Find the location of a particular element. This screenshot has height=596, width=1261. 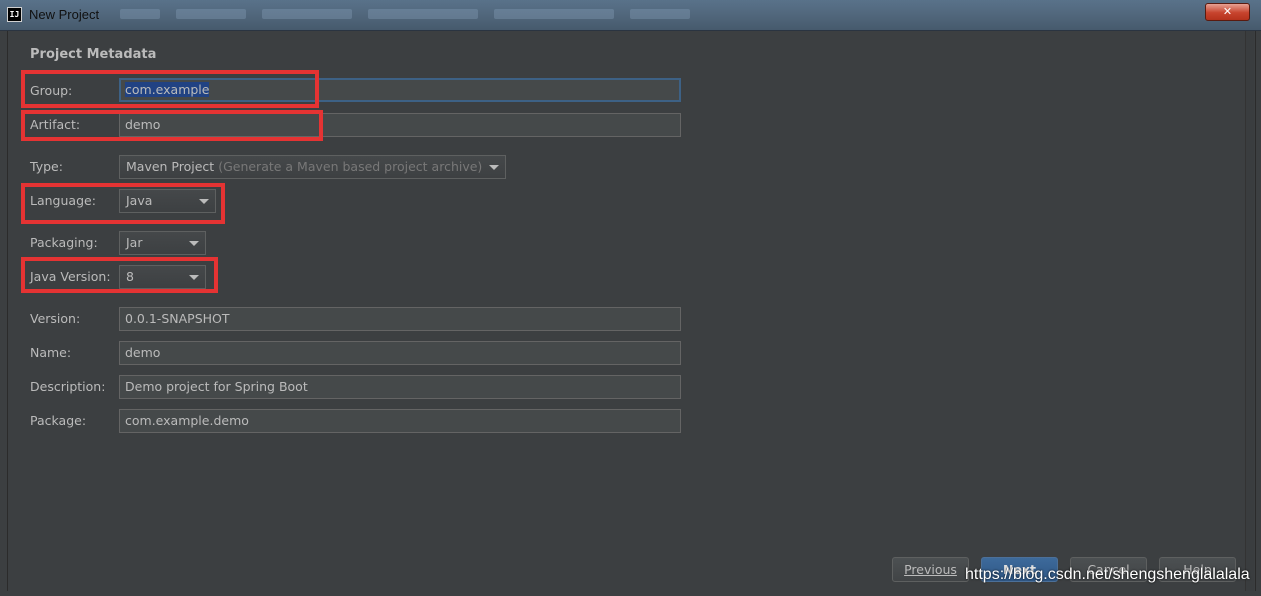

name-field: demo is located at coordinates (400, 353).